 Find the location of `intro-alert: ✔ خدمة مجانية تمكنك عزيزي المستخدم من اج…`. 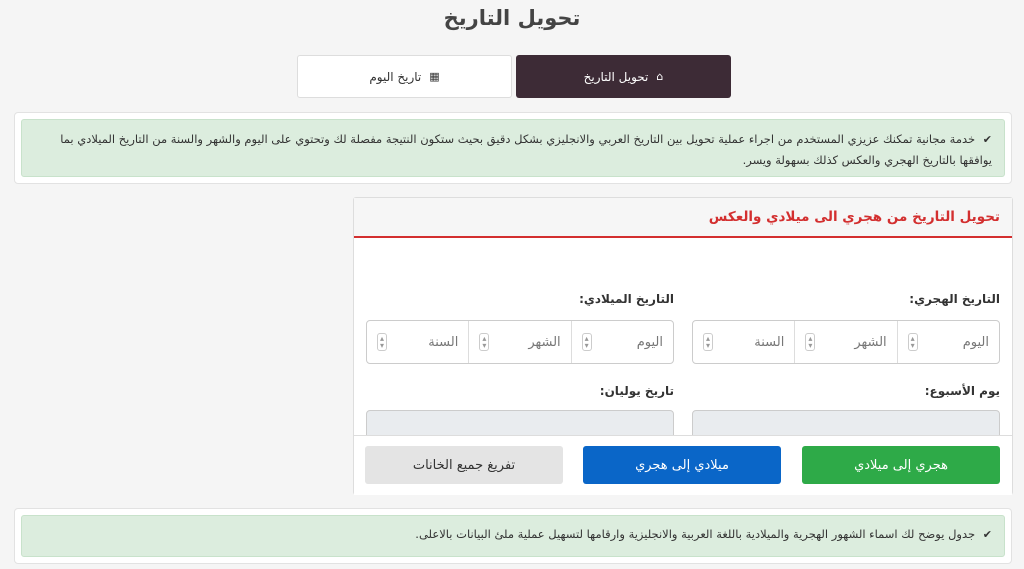

intro-alert: ✔ خدمة مجانية تمكنك عزيزي المستخدم من اج… is located at coordinates (513, 148).